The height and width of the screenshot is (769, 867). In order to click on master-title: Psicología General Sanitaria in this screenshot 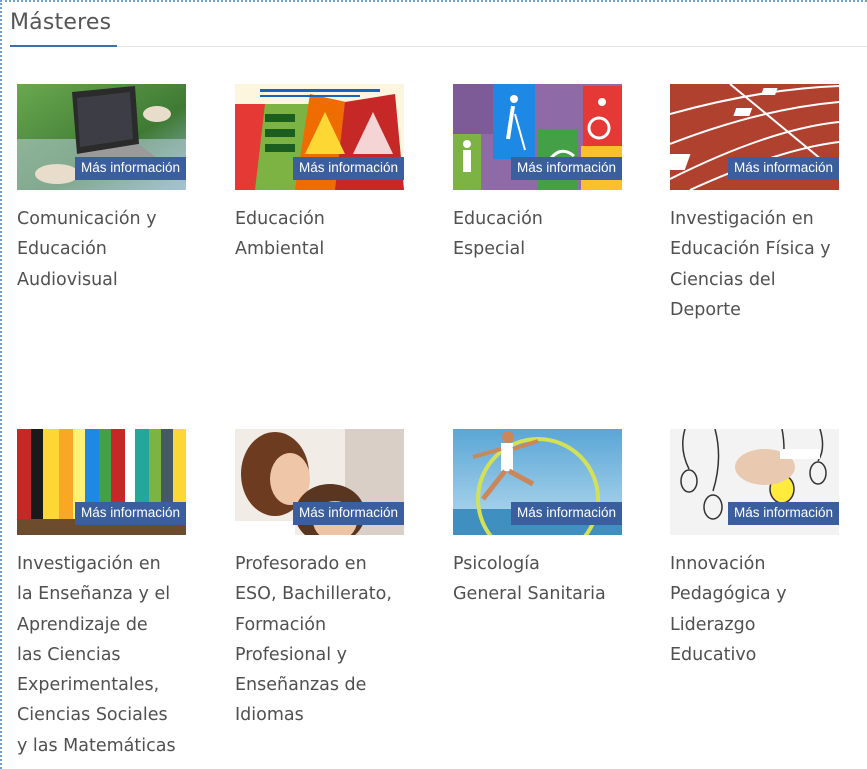, I will do `click(548, 579)`.